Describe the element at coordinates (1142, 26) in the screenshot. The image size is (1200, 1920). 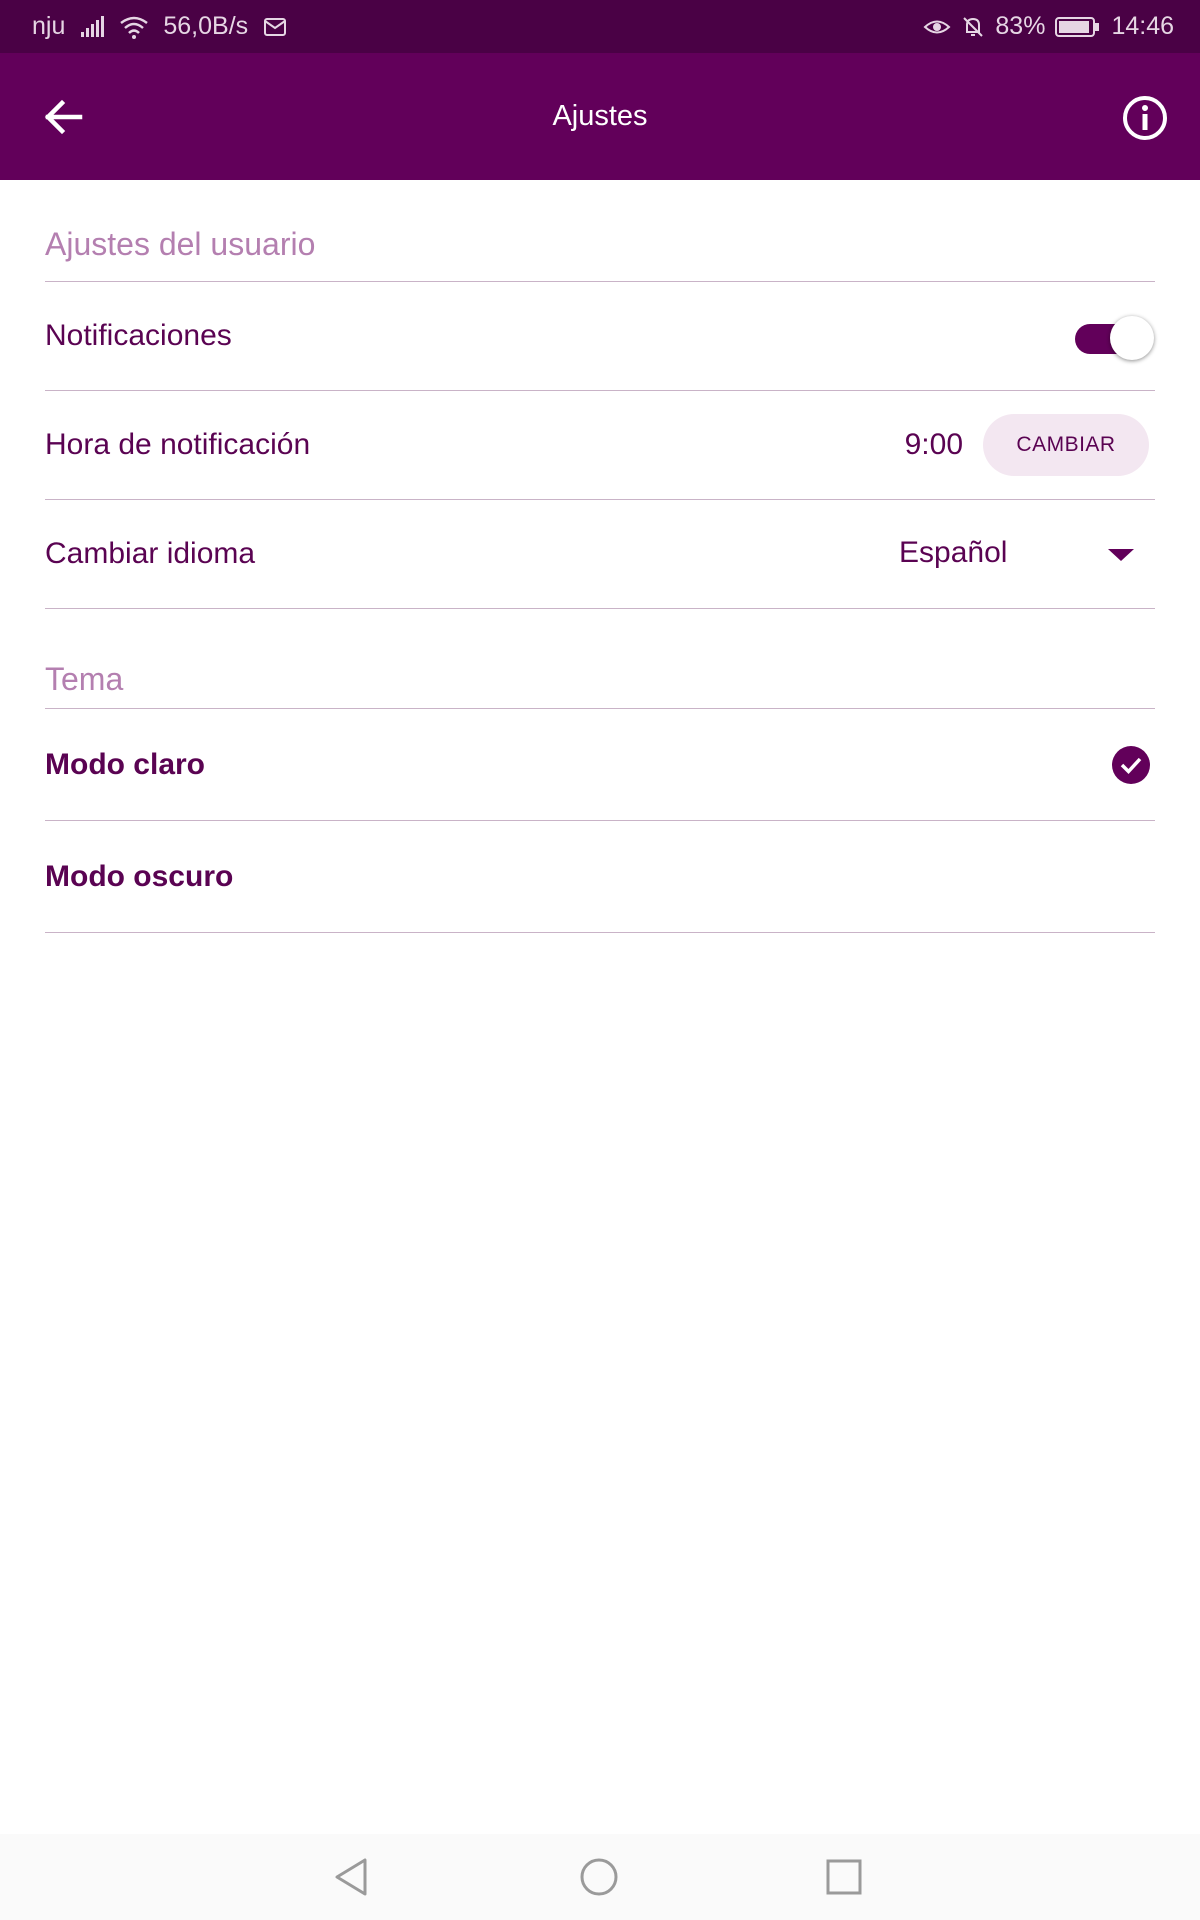
I see `clock: 14:46` at that location.